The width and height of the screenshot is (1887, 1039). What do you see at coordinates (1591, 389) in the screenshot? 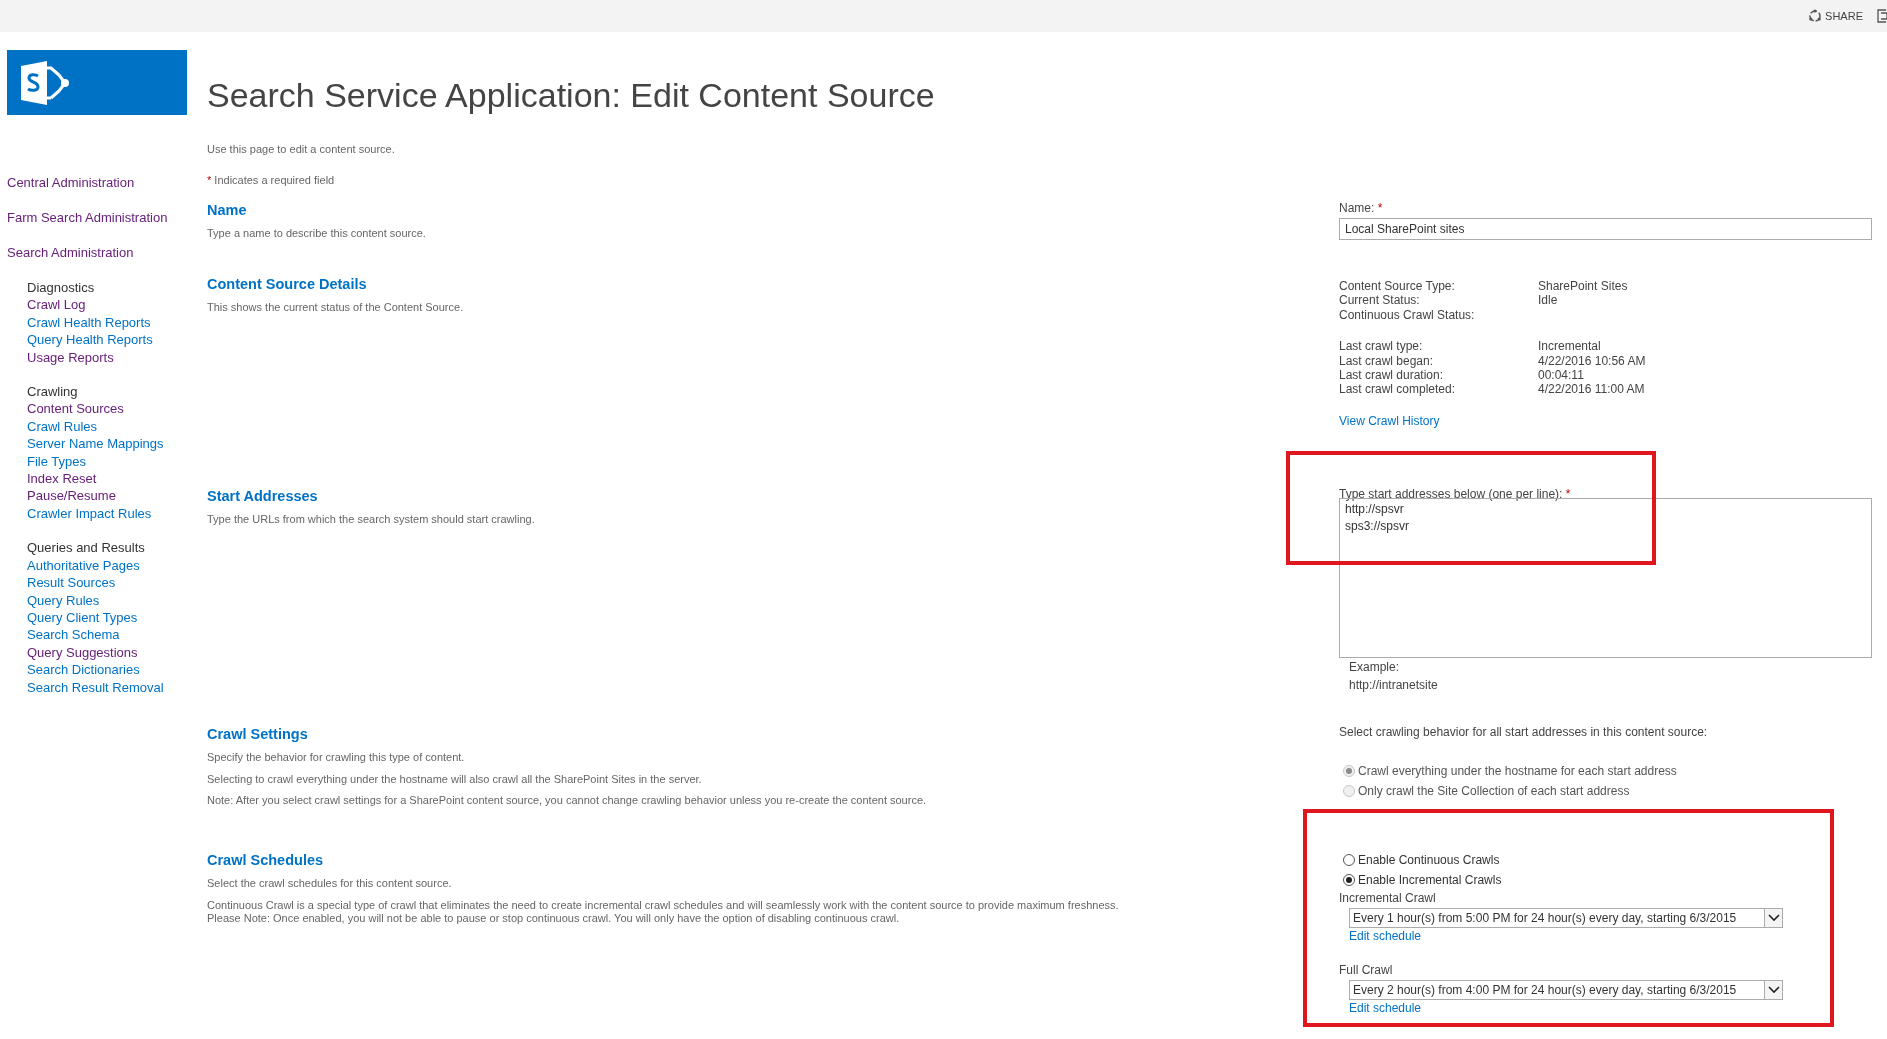
I see `detail-value: 4/22/2016 11:00 AM` at bounding box center [1591, 389].